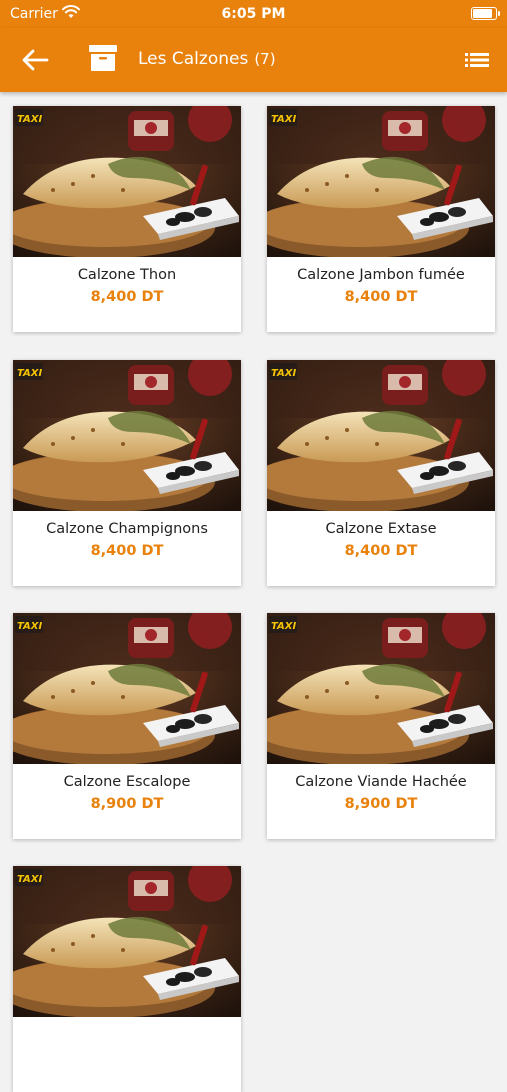 The width and height of the screenshot is (507, 1092). I want to click on product-name: Calzone Thon, so click(127, 275).